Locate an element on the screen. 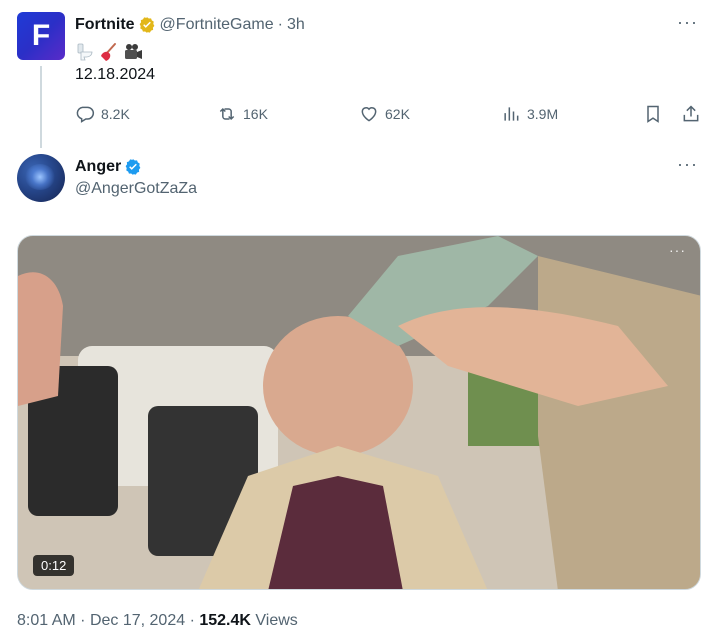 This screenshot has width=710, height=642. plunger-emoji-icon is located at coordinates (108, 52).